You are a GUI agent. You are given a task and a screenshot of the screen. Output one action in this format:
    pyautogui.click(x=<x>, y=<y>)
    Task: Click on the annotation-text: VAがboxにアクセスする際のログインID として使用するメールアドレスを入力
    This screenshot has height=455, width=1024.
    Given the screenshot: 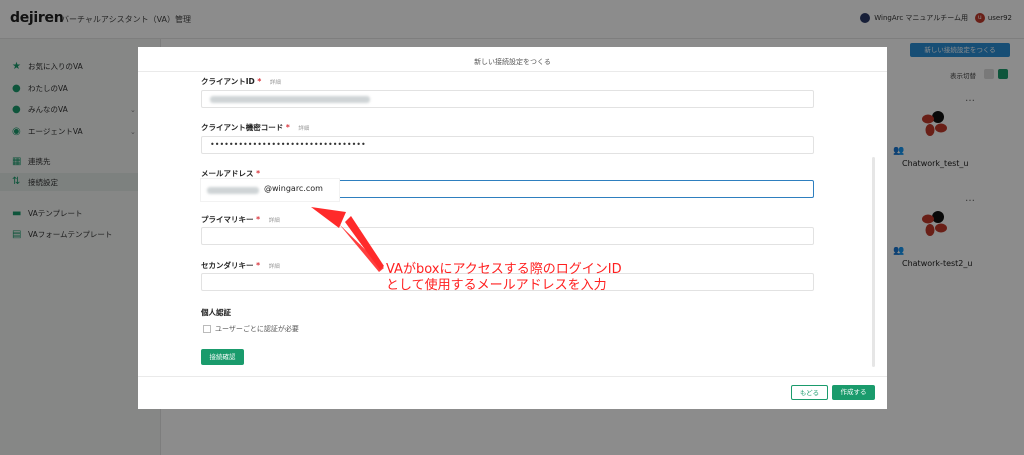 What is the action you would take?
    pyautogui.click(x=504, y=278)
    